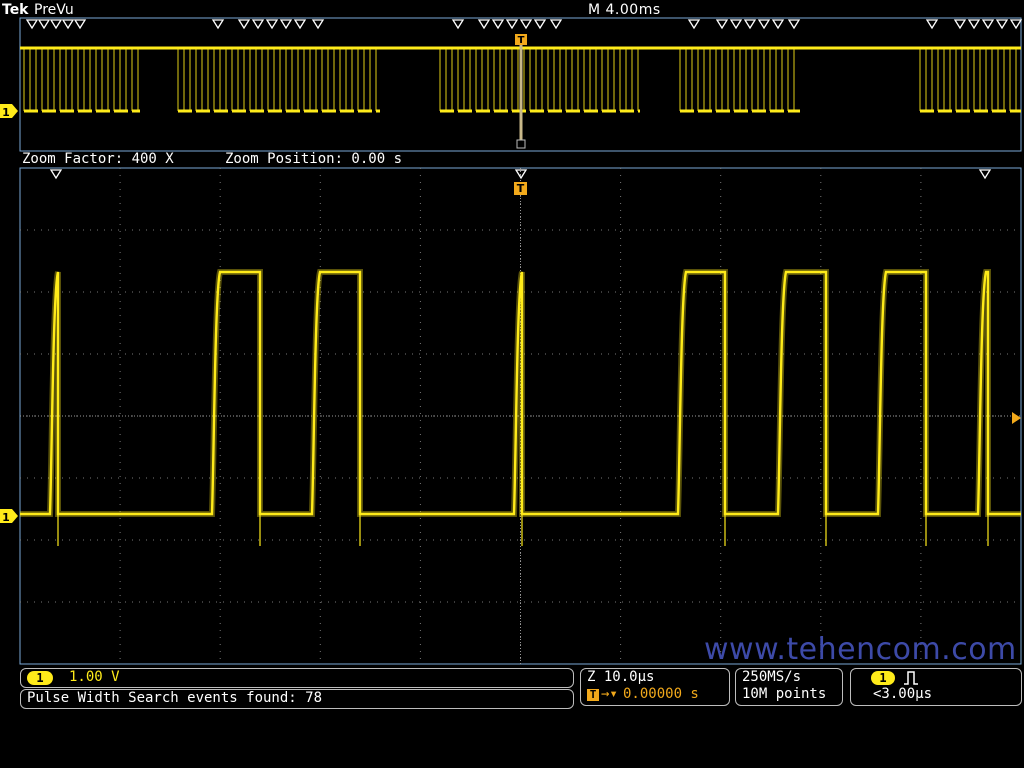 The height and width of the screenshot is (768, 1024). Describe the element at coordinates (175, 698) in the screenshot. I see `search-results-text: Pulse Width Search events found: 78` at that location.